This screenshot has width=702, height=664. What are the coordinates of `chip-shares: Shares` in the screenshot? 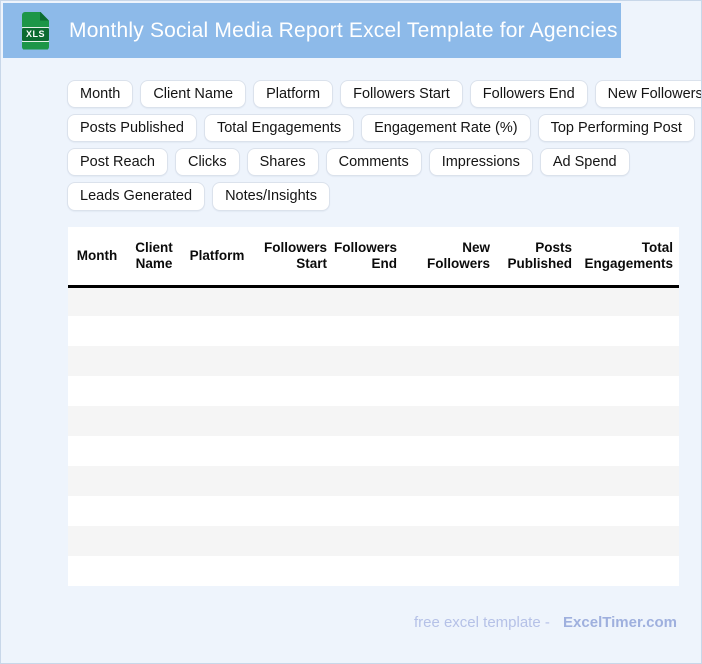 It's located at (282, 162).